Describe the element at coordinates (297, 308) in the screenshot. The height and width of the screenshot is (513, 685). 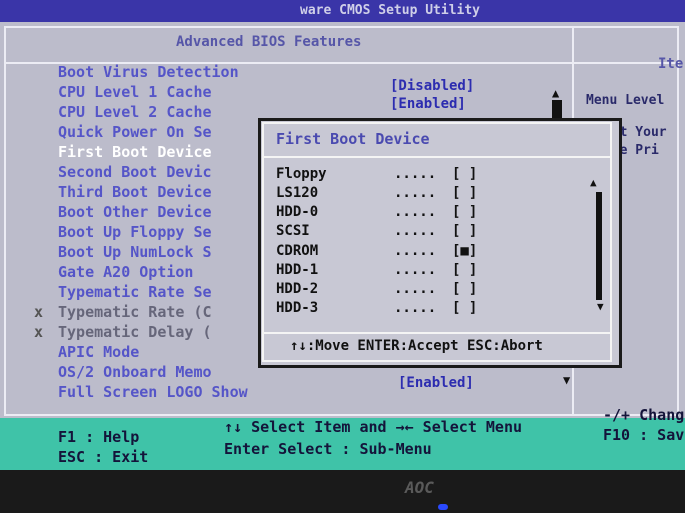
I see `option-label: HDD-3` at that location.